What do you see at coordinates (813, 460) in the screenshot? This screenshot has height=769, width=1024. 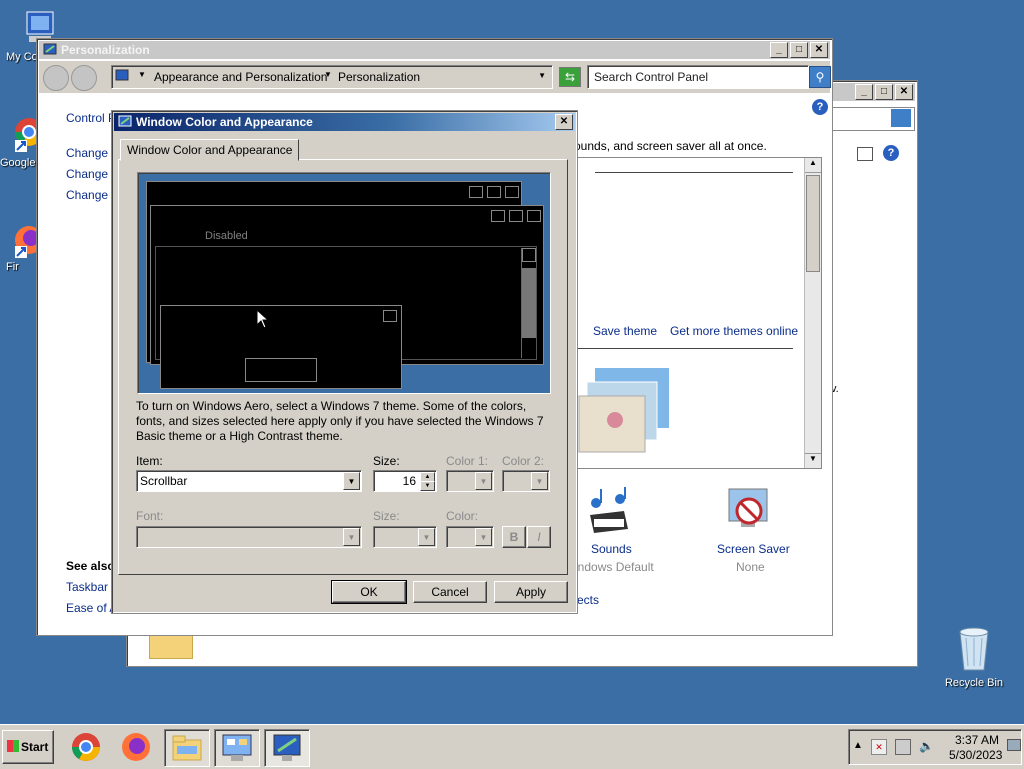 I see `scroll-down-icon: ▼` at bounding box center [813, 460].